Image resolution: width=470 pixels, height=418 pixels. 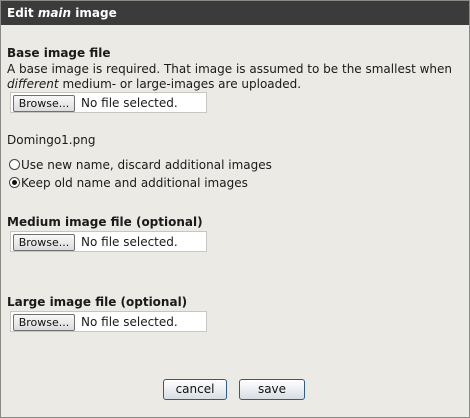 I want to click on title-emphasis: main, so click(x=54, y=13).